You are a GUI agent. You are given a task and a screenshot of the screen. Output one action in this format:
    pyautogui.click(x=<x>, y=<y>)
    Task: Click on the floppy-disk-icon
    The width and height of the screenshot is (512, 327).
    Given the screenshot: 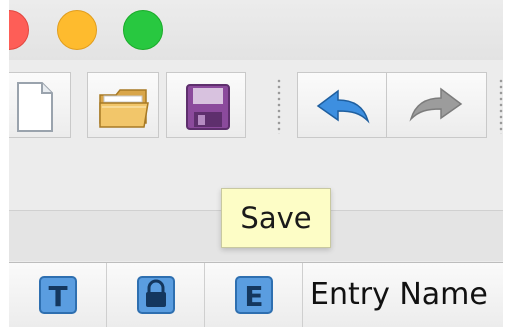 What is the action you would take?
    pyautogui.click(x=208, y=107)
    